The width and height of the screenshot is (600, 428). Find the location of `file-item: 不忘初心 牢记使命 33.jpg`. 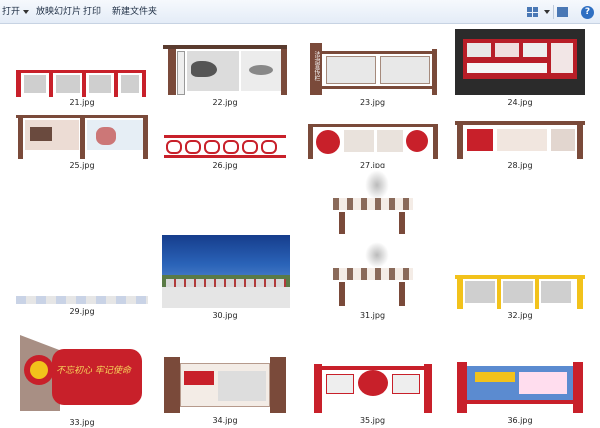

file-item: 不忘初心 牢记使命 33.jpg is located at coordinates (82, 376).